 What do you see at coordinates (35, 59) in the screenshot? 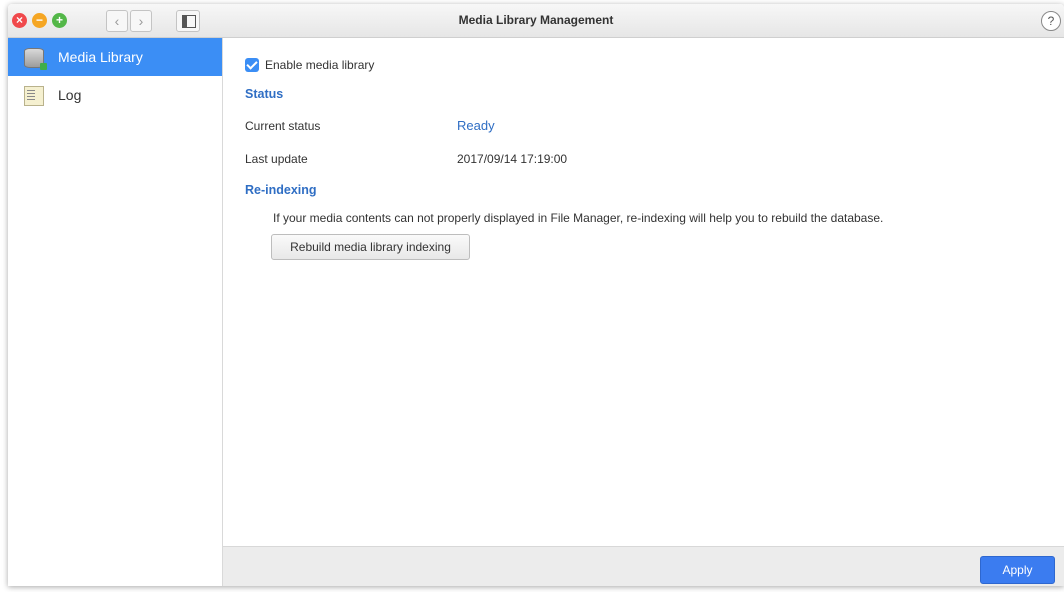
I see `database-icon` at bounding box center [35, 59].